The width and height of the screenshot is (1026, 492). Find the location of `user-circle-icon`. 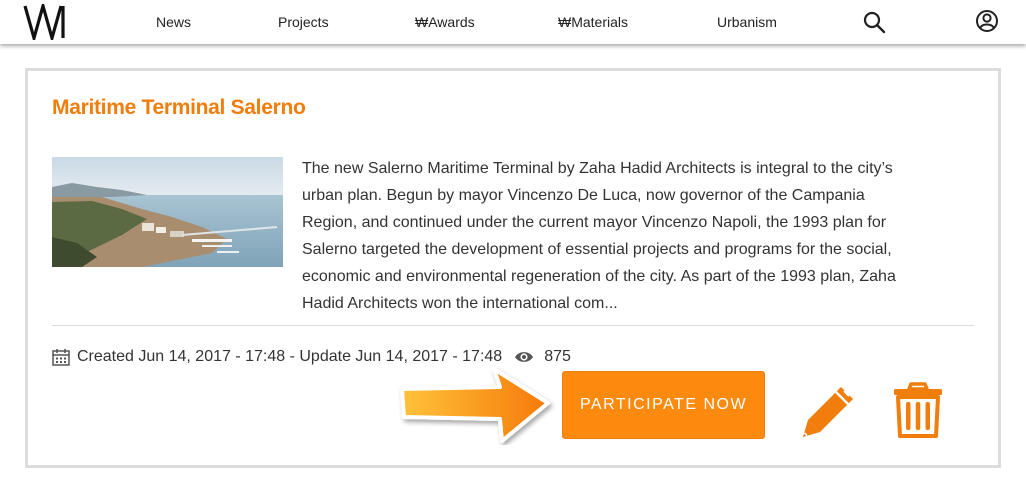

user-circle-icon is located at coordinates (987, 21).